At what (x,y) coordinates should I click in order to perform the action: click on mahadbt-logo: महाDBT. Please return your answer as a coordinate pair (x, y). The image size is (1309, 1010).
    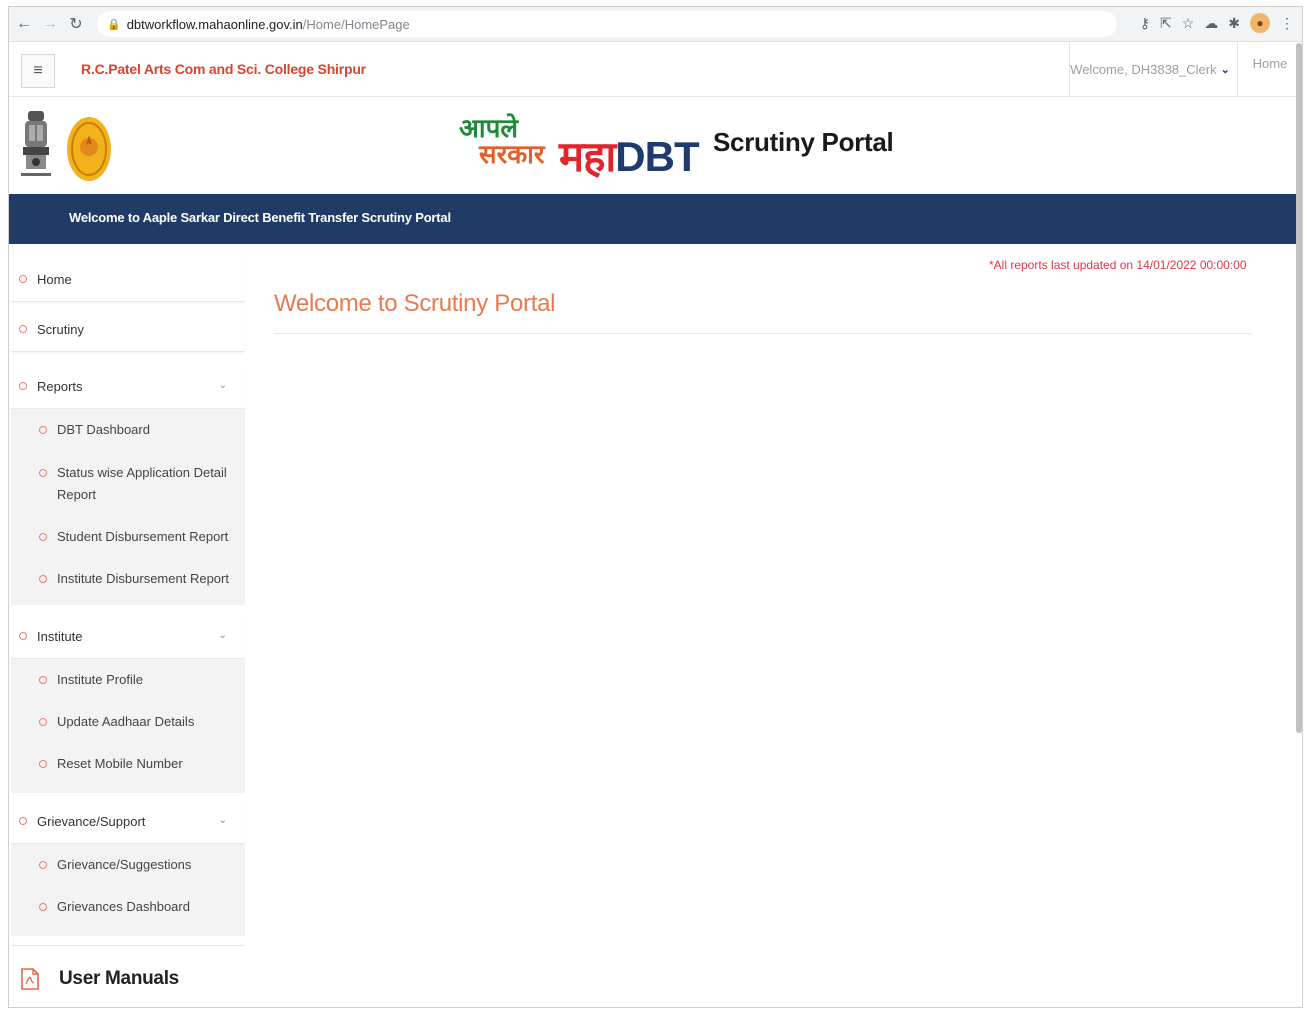
    Looking at the image, I should click on (629, 155).